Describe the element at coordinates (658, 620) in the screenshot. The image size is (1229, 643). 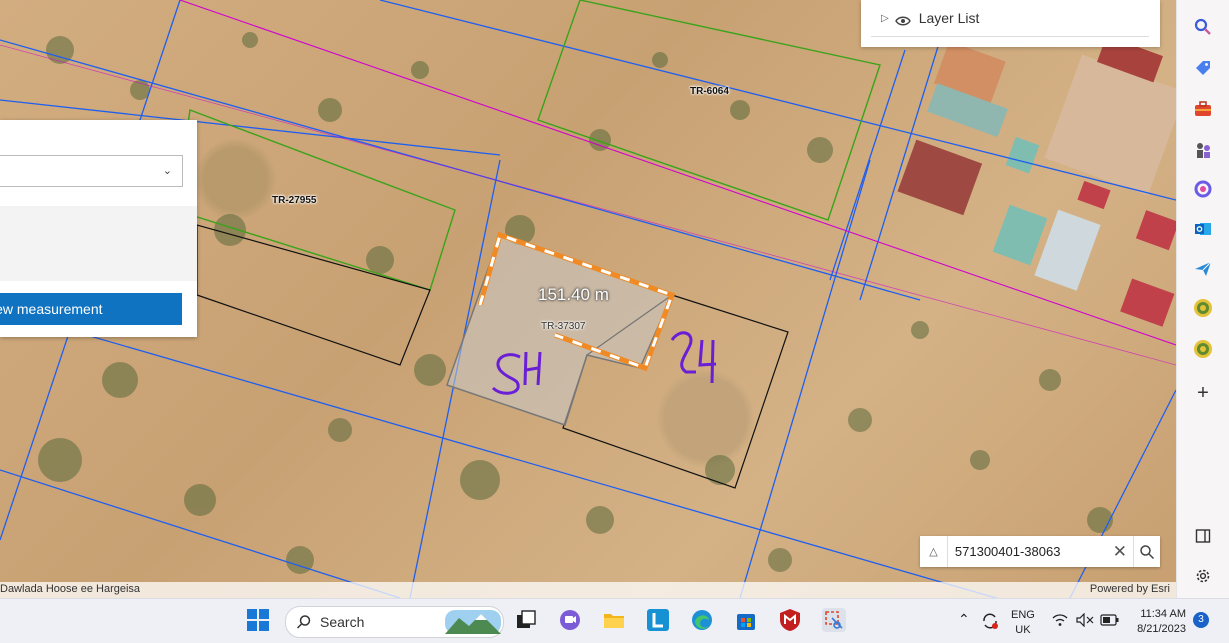
I see `l-app-icon` at that location.